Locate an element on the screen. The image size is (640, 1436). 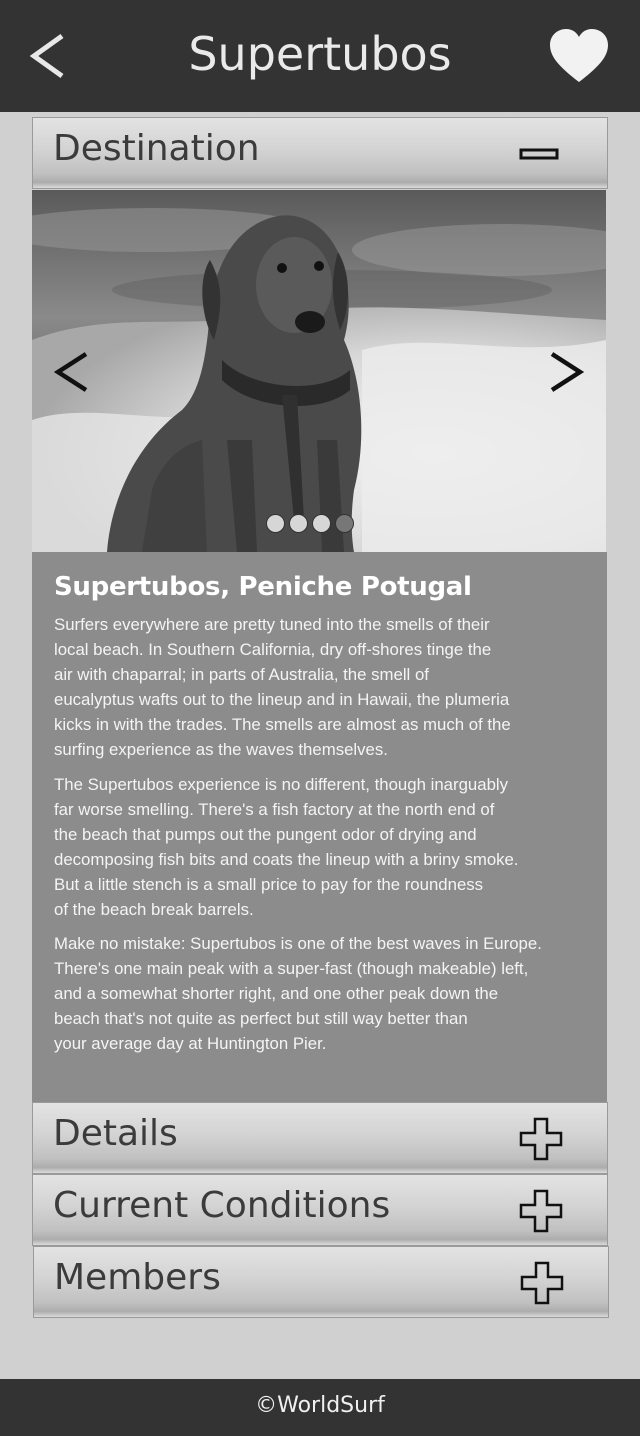
footer: ©WorldSurf is located at coordinates (320, 1407).